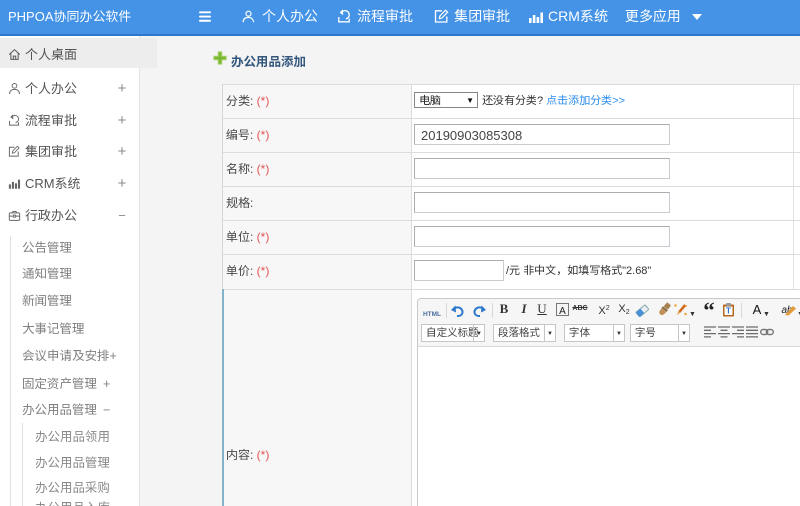  Describe the element at coordinates (728, 311) in the screenshot. I see `svg-text: T` at that location.